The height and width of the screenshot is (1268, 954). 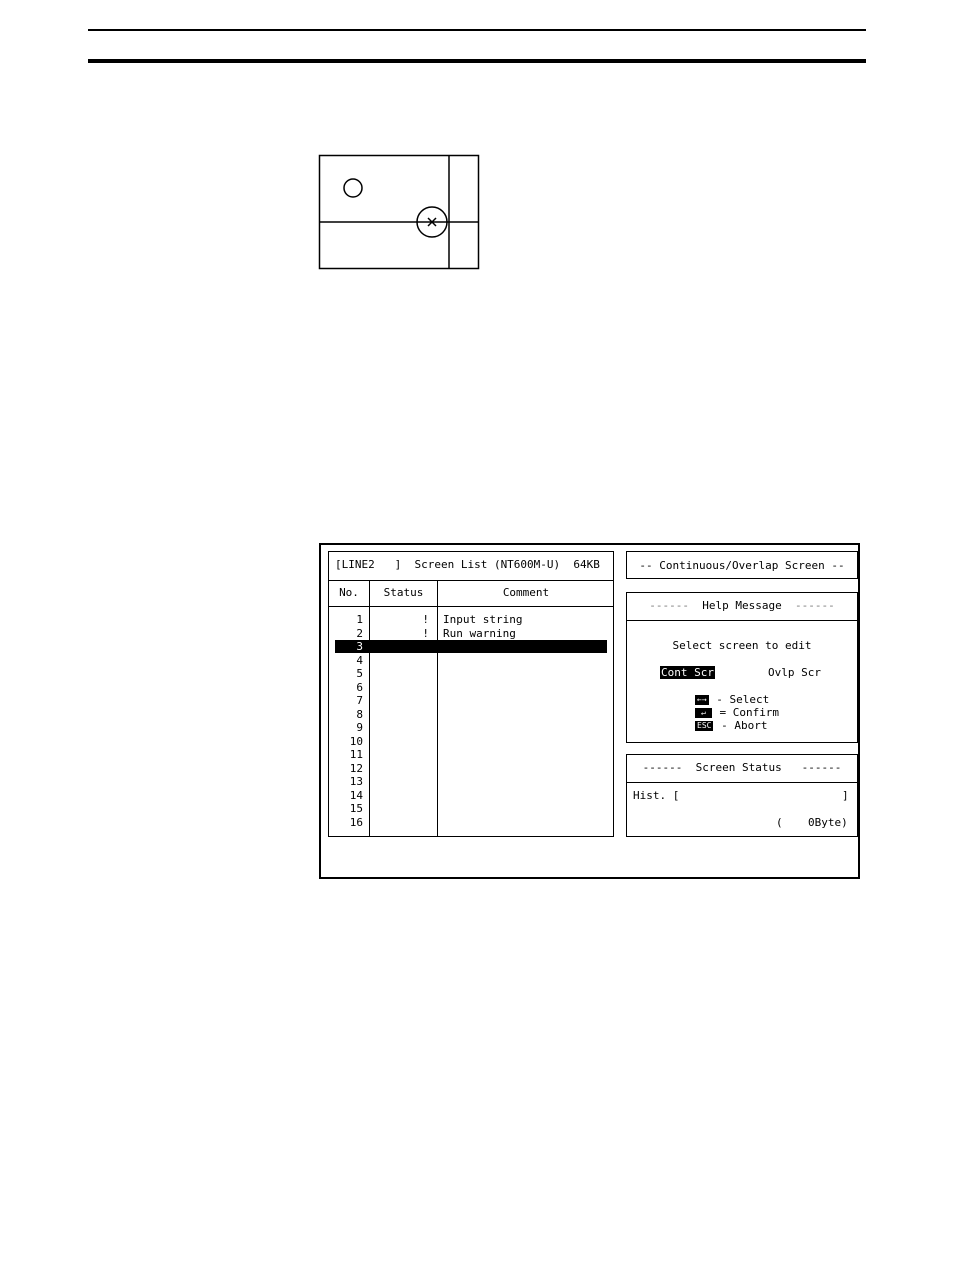 I want to click on list-item: 8, so click(x=471, y=714).